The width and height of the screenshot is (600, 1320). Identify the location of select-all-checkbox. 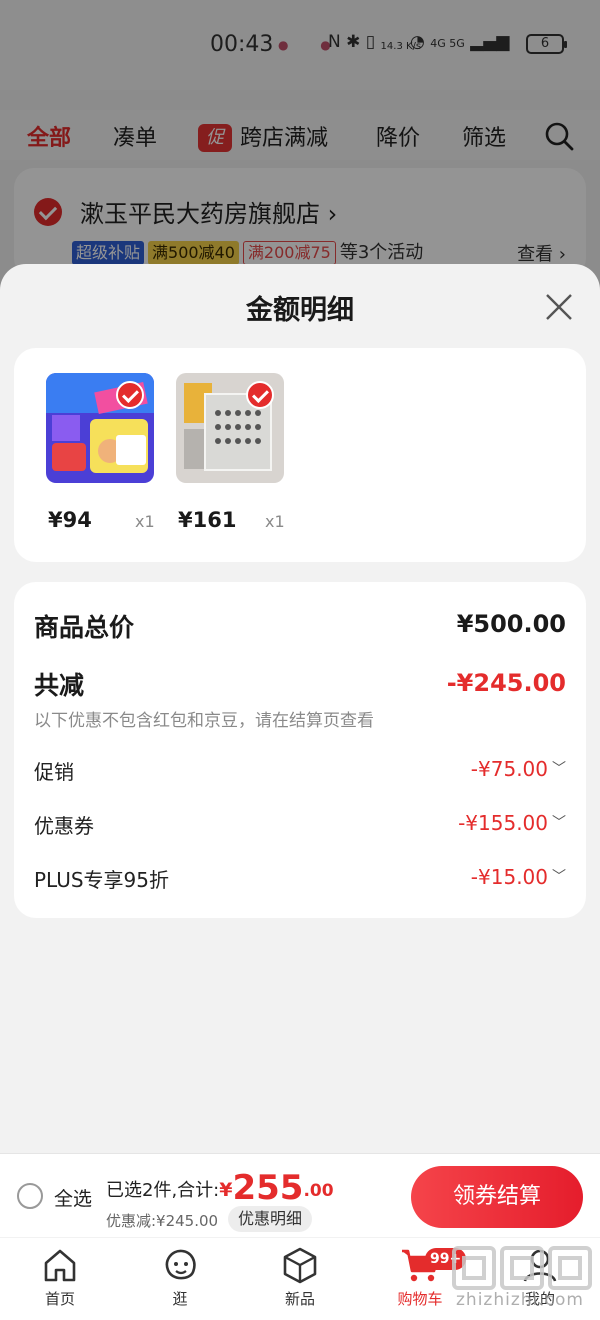
(30, 1196).